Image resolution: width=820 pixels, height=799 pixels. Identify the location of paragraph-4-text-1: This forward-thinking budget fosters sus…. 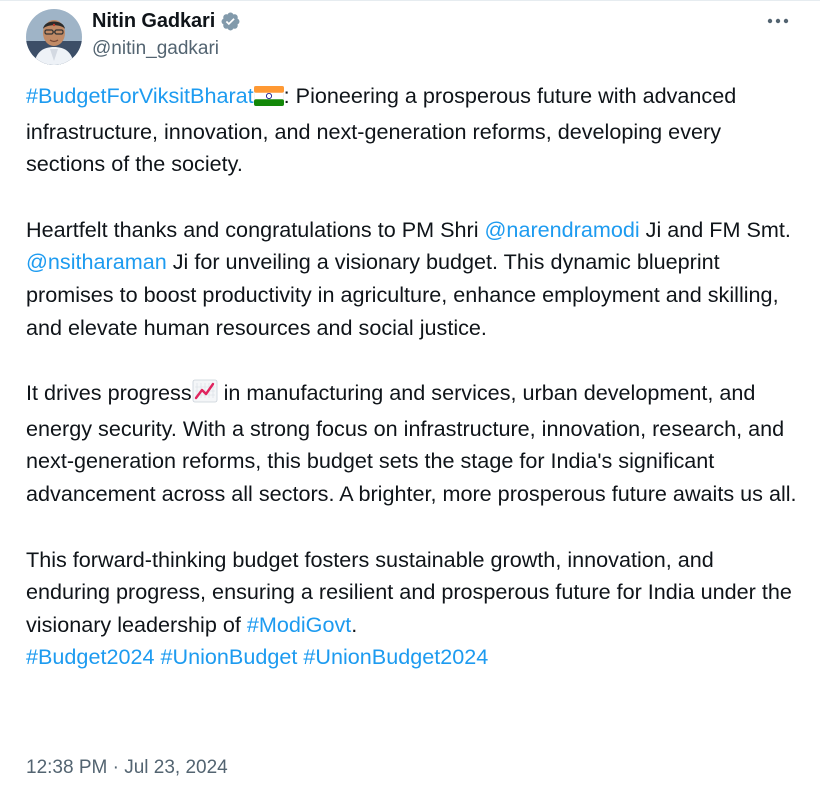
(409, 591).